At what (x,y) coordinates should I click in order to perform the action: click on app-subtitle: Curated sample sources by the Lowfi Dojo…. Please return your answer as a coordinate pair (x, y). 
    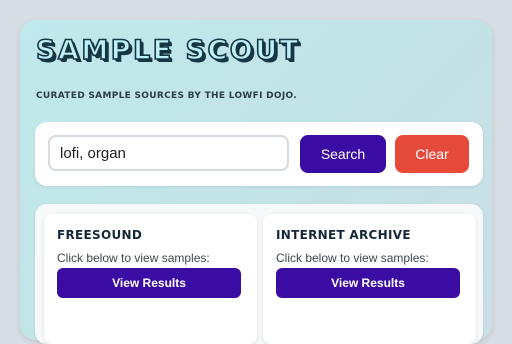
    Looking at the image, I should click on (166, 96).